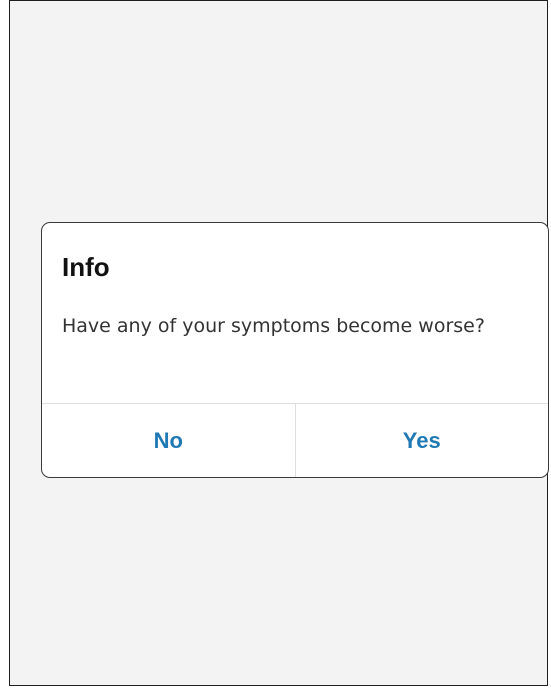 The height and width of the screenshot is (688, 551). Describe the element at coordinates (168, 440) in the screenshot. I see `no-button: No` at that location.